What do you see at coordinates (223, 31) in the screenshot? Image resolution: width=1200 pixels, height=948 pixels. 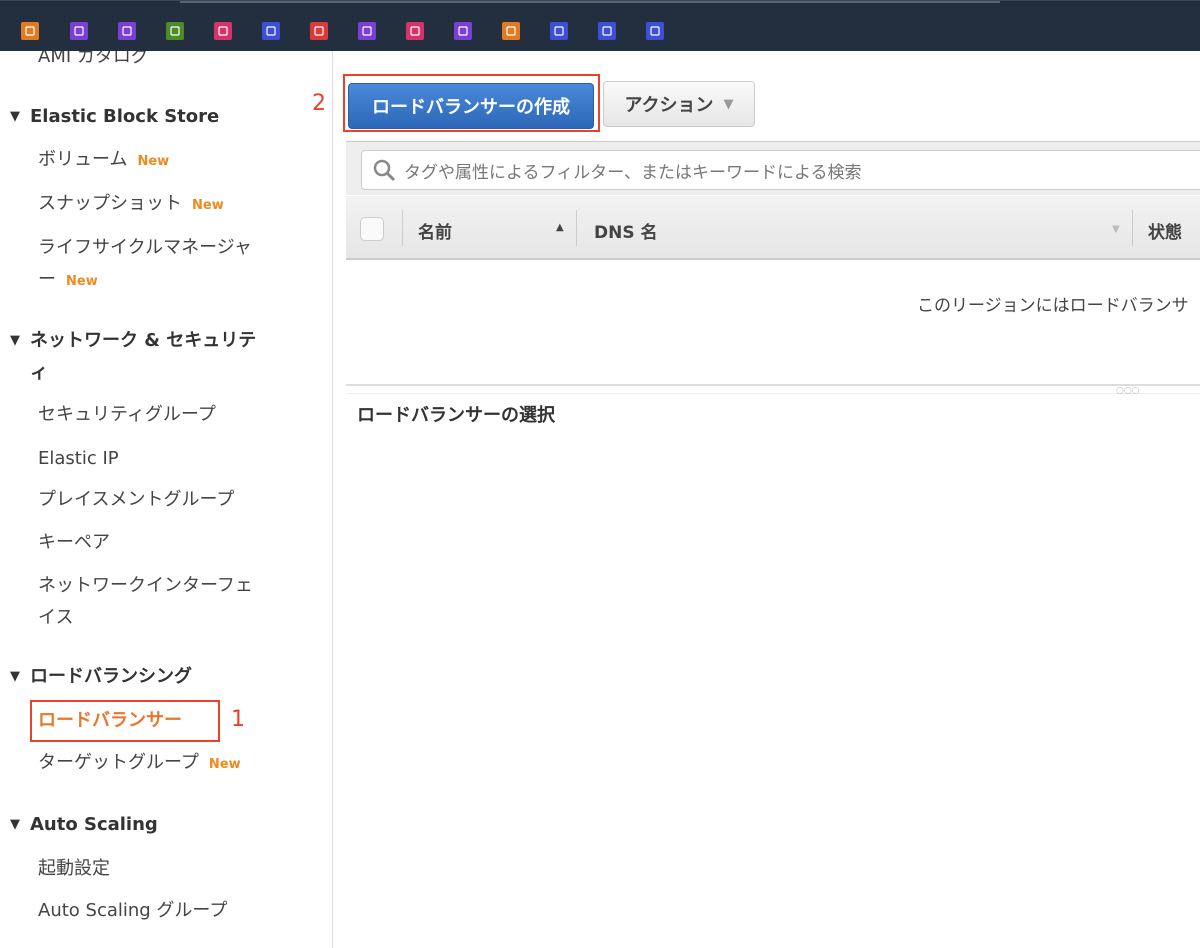 I see `mobile-cloud-icon` at bounding box center [223, 31].